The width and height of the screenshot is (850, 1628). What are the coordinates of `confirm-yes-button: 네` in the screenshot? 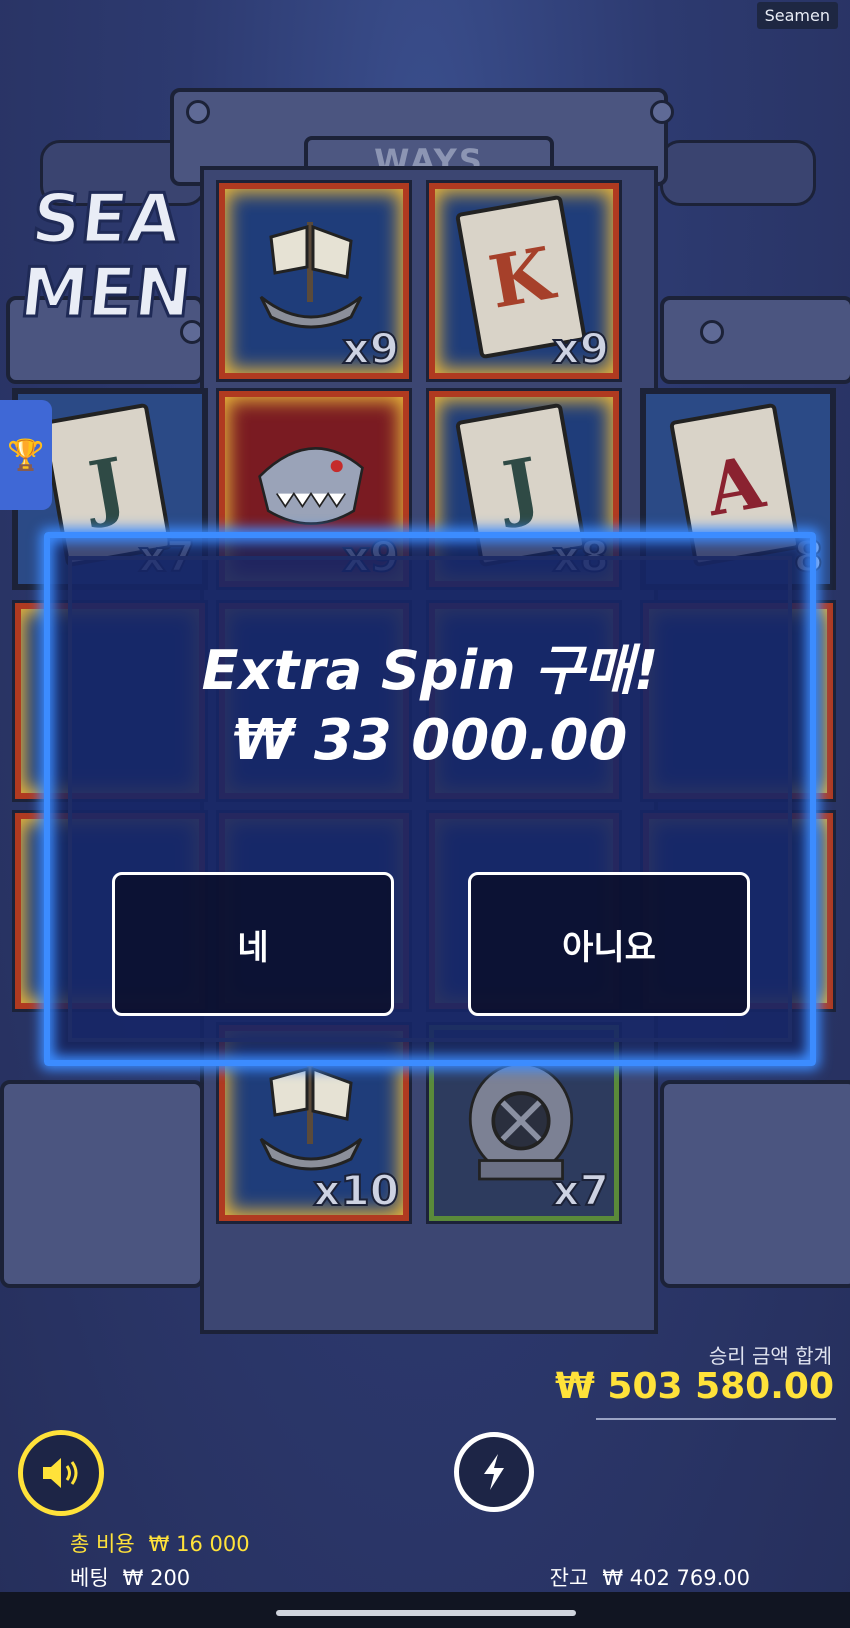 It's located at (253, 944).